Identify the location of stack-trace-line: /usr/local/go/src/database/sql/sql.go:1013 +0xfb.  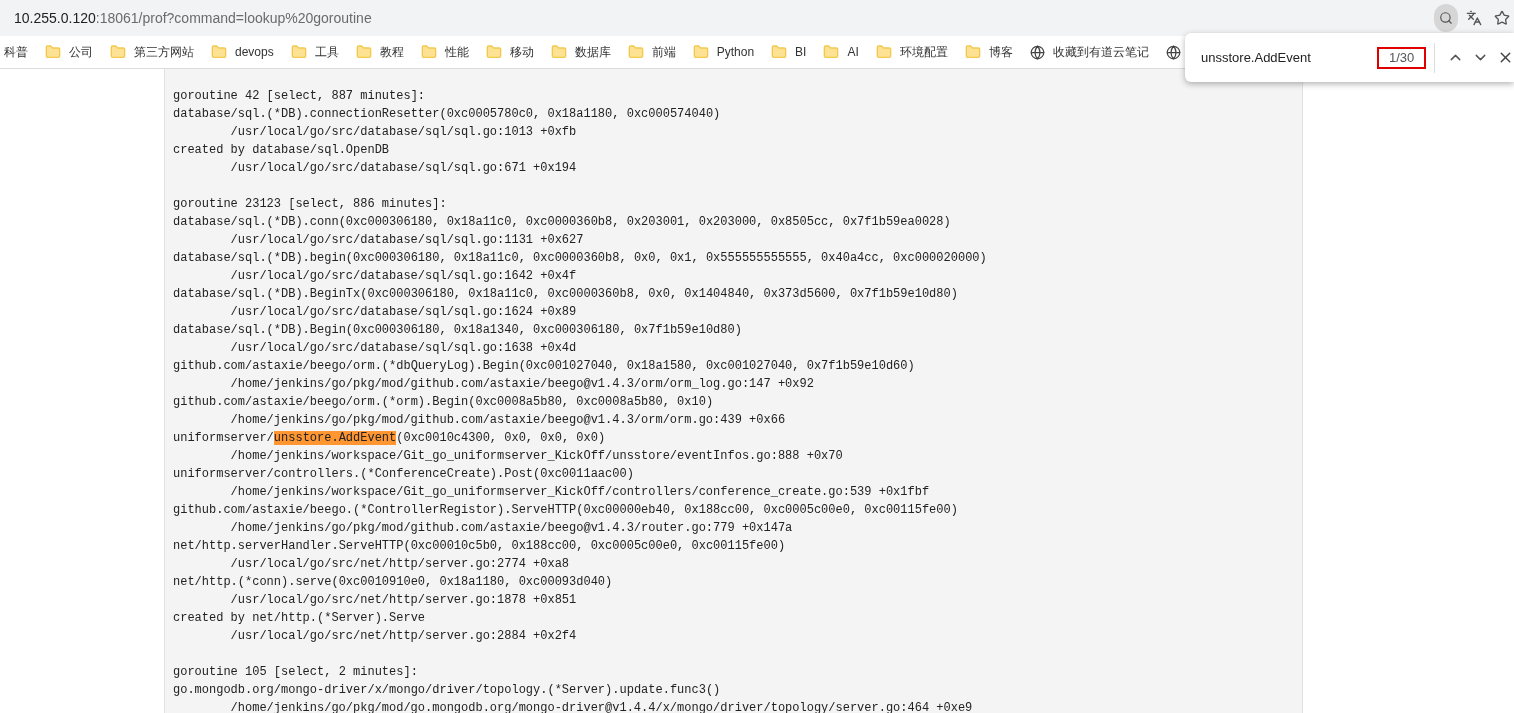
(403, 132).